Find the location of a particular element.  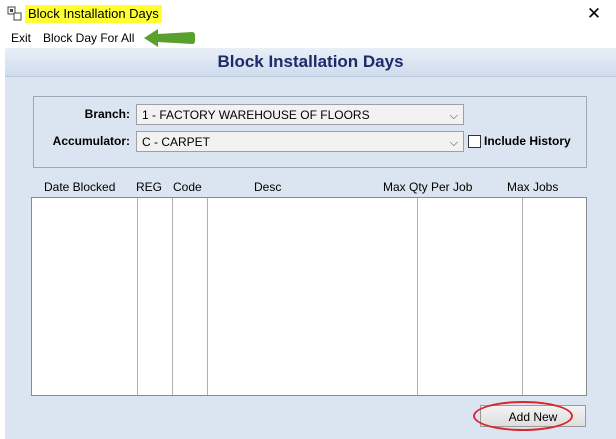

include-history-label: Include History is located at coordinates (527, 141).